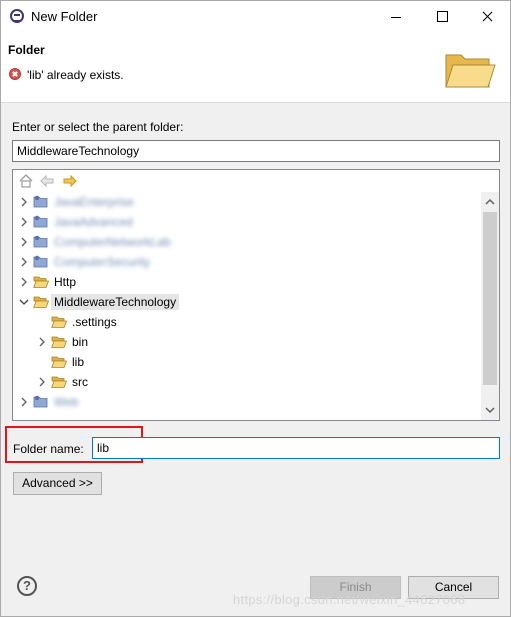 The image size is (511, 617). I want to click on header-title: Folder, so click(26, 50).